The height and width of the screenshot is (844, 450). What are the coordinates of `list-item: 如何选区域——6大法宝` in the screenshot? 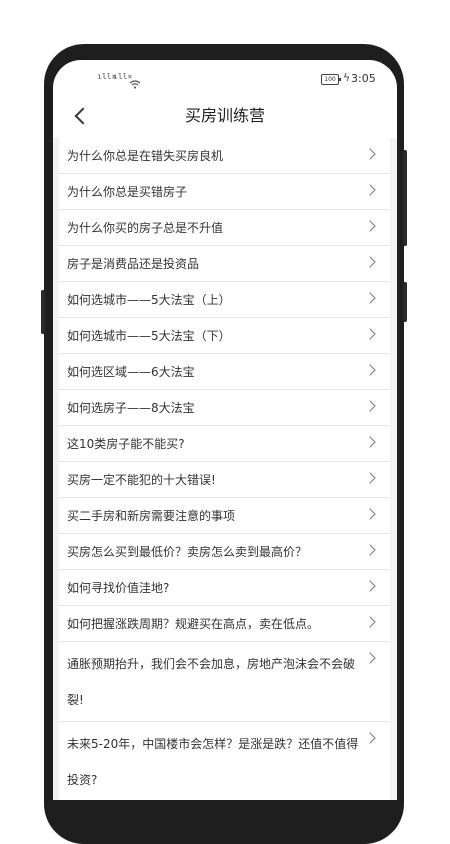 It's located at (224, 372).